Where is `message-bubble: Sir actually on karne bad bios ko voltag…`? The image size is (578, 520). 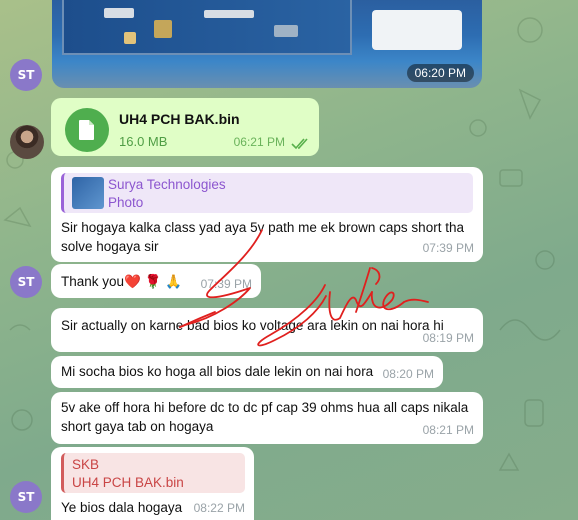
message-bubble: Sir actually on karne bad bios ko voltag… is located at coordinates (267, 330).